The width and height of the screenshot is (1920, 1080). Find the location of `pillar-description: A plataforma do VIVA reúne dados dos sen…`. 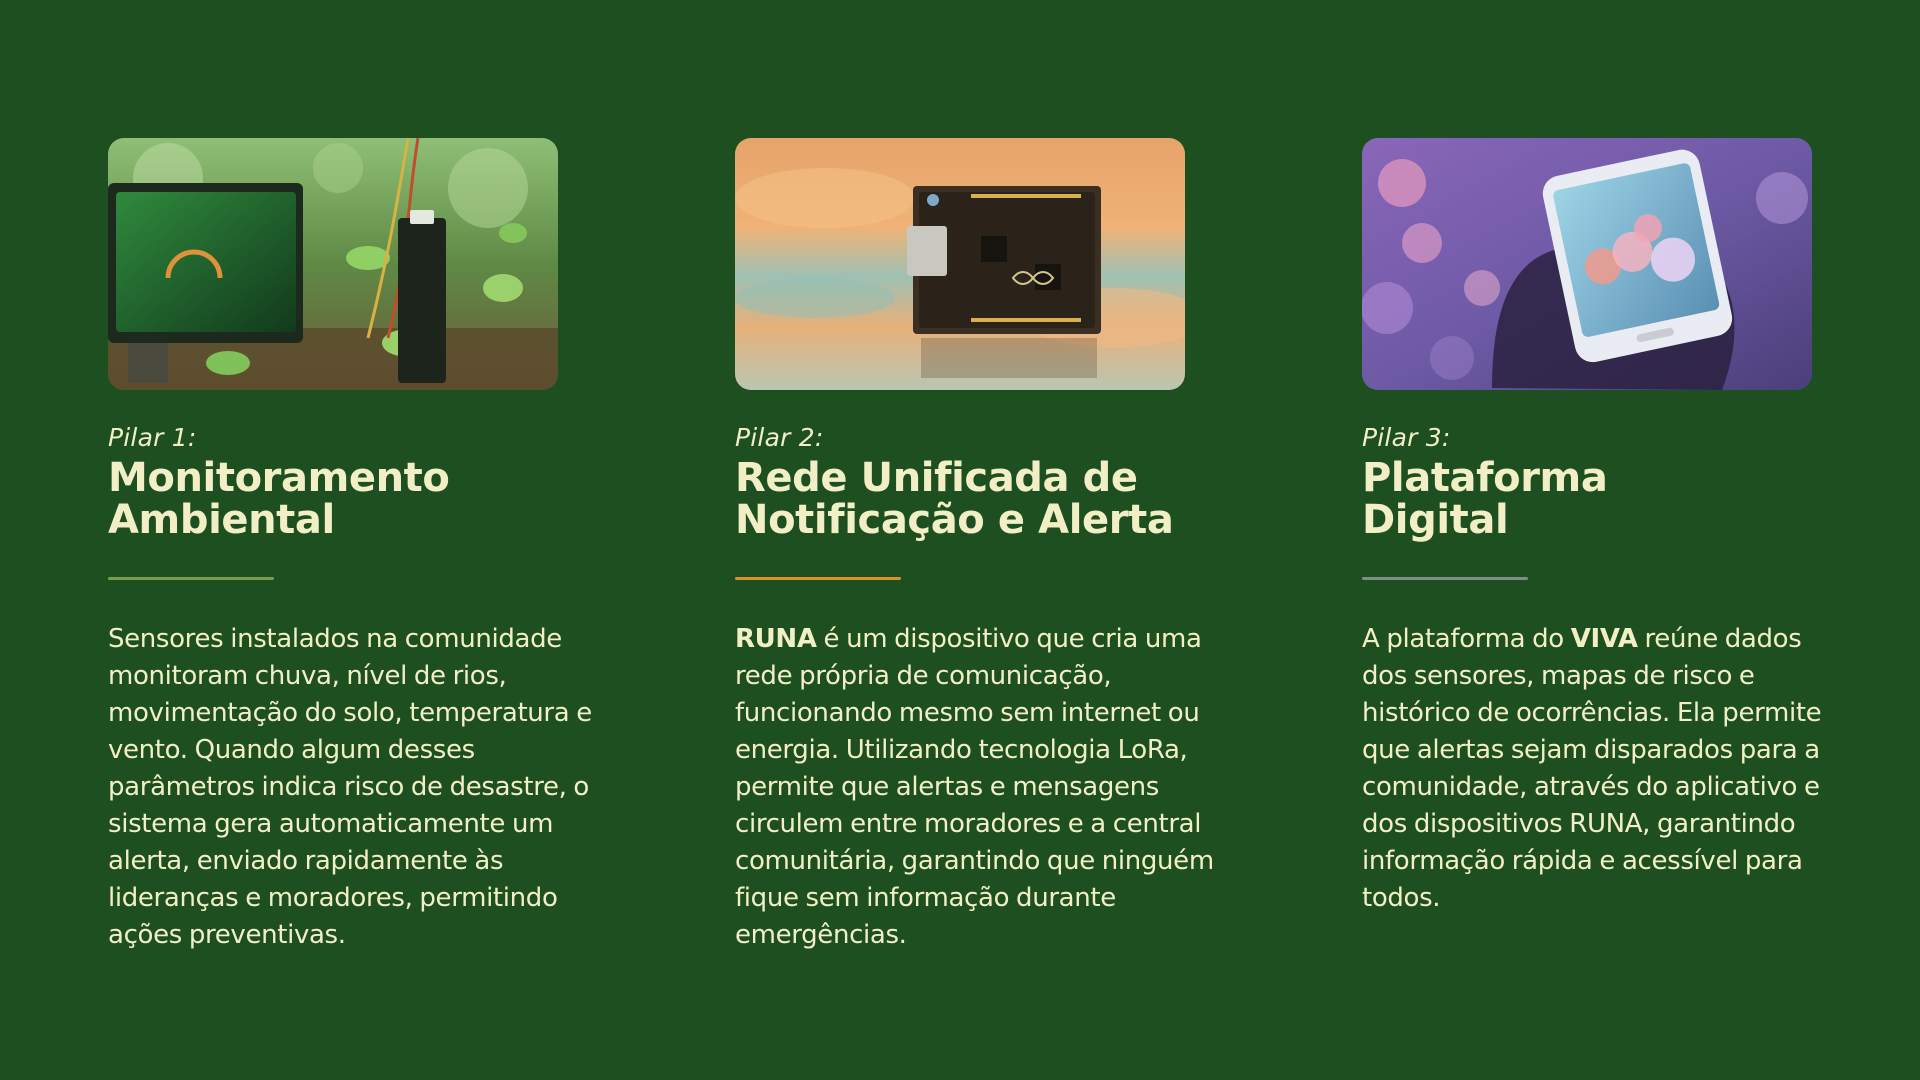

pillar-description: A plataforma do VIVA reúne dados dos sen… is located at coordinates (1607, 769).